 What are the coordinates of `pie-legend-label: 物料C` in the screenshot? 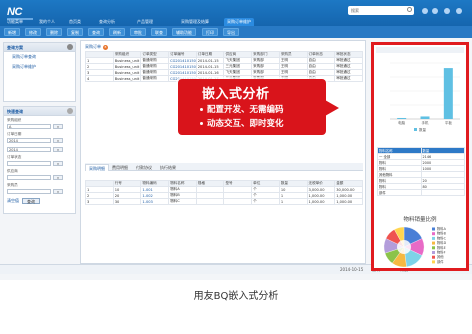 It's located at (442, 237).